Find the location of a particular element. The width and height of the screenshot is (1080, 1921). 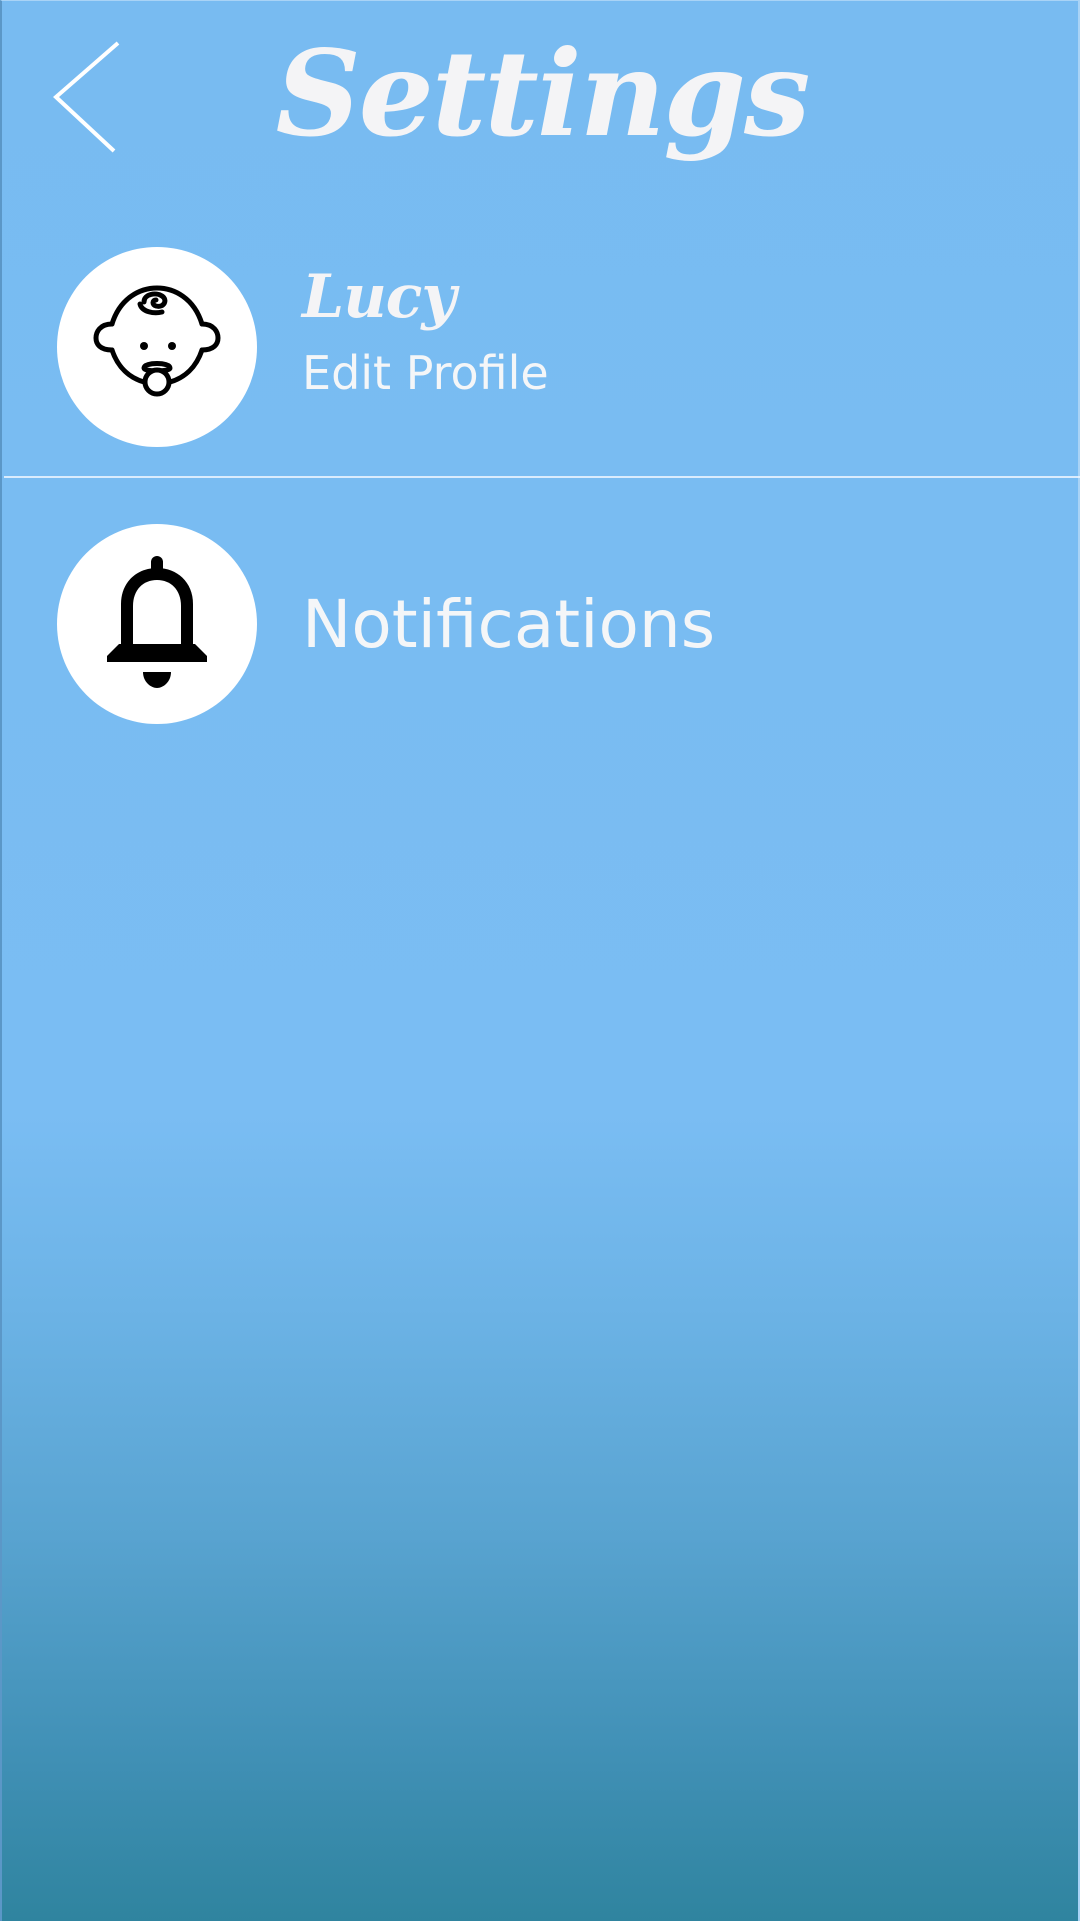

edit-profile-label: Edit Profile is located at coordinates (425, 373).